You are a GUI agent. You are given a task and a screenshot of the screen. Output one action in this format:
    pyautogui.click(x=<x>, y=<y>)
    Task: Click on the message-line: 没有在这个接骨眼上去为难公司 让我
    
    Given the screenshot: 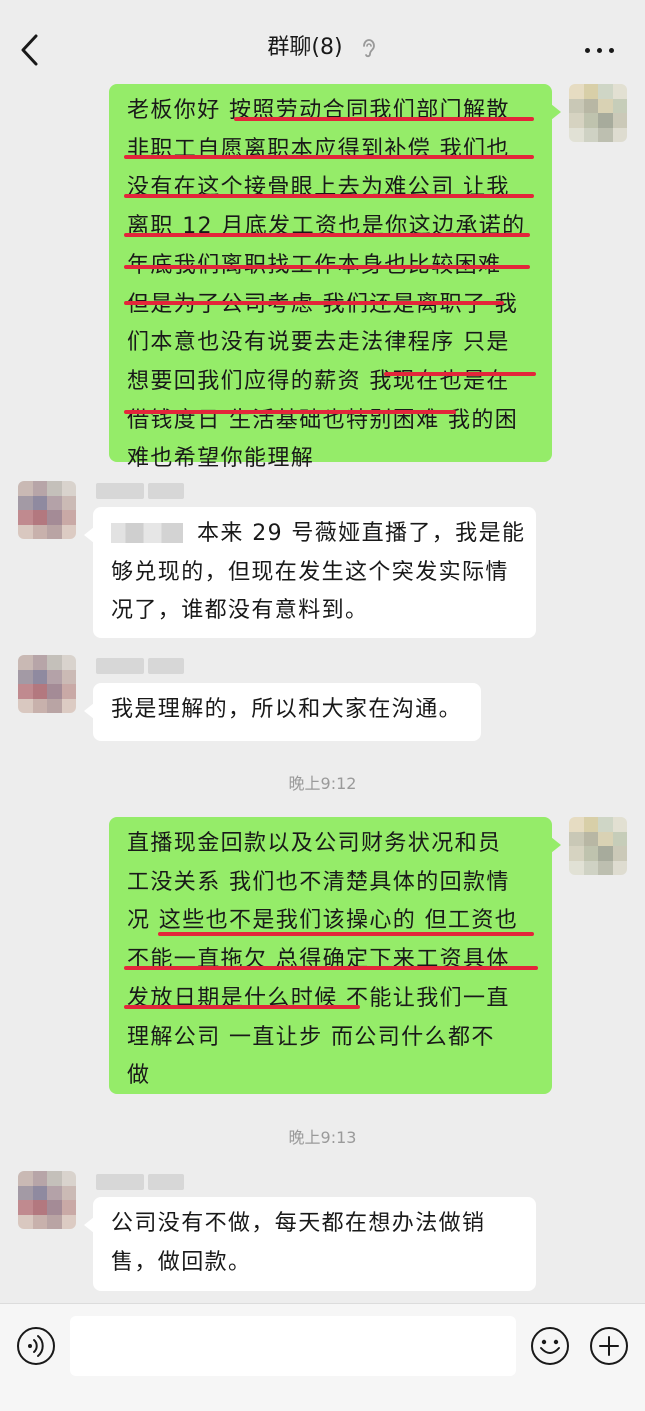 What is the action you would take?
    pyautogui.click(x=318, y=188)
    